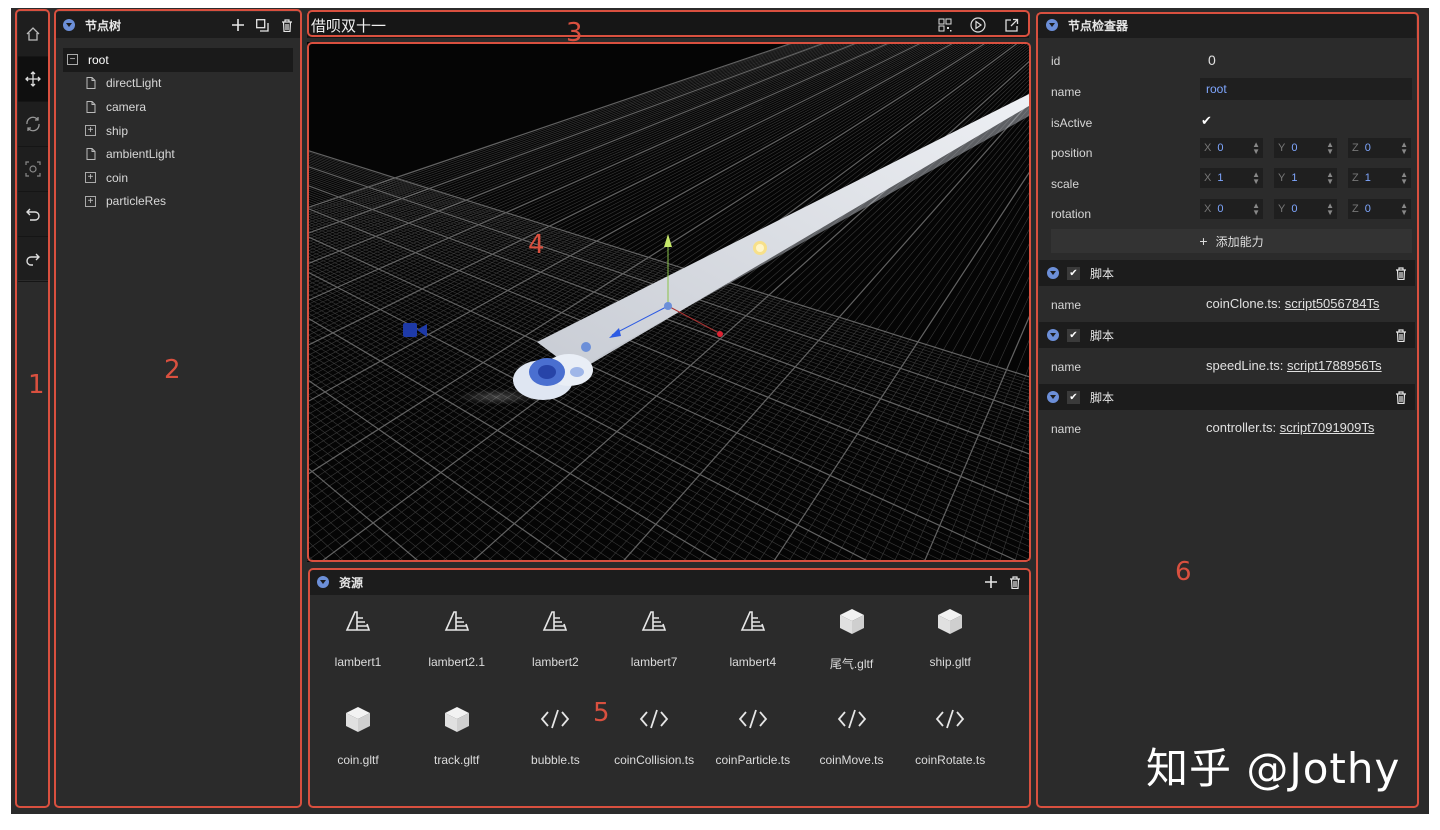 The height and width of the screenshot is (830, 1440). Describe the element at coordinates (33, 79) in the screenshot. I see `move-tool-button` at that location.